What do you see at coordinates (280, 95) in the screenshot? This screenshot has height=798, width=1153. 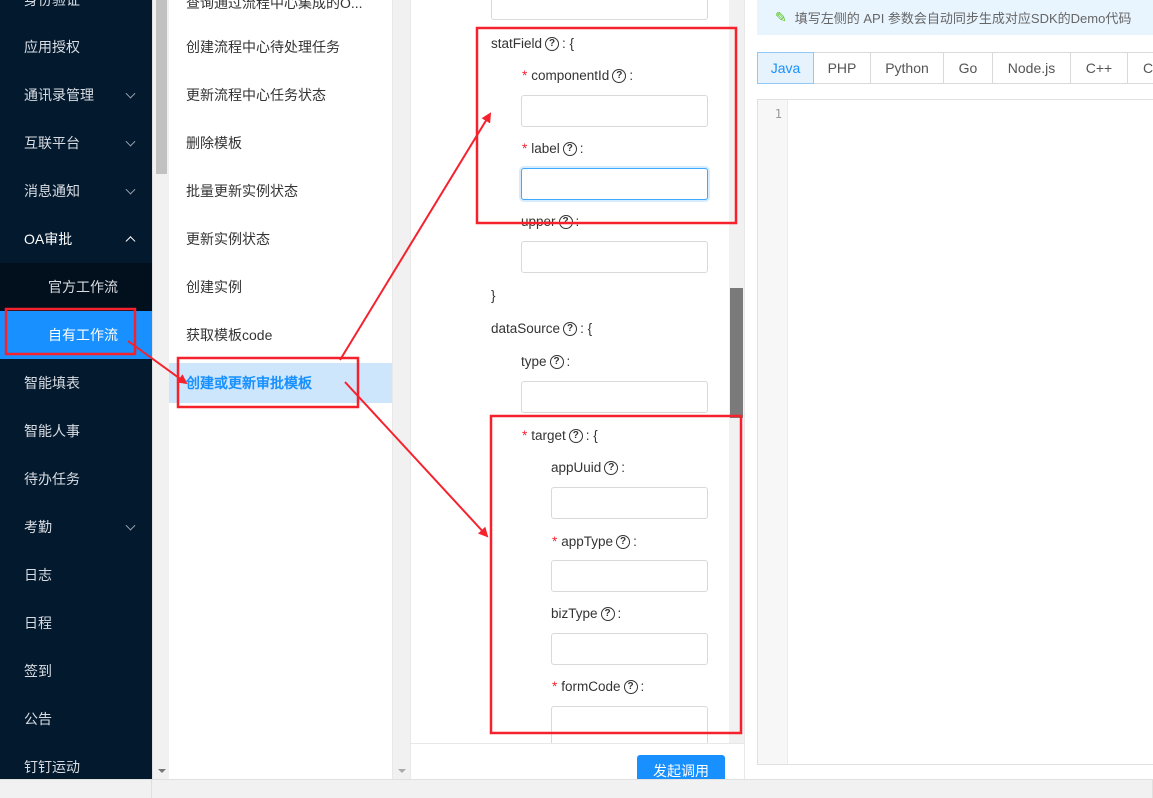 I see `api-item: 更新流程中心任务状态` at bounding box center [280, 95].